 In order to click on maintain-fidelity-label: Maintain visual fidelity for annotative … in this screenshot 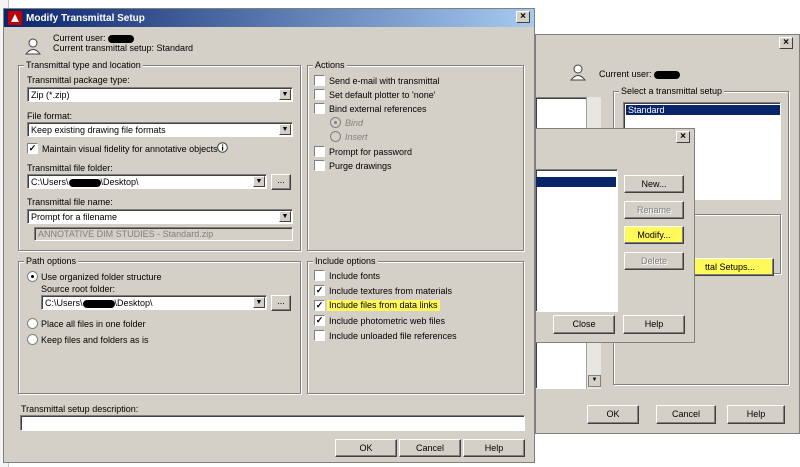, I will do `click(130, 149)`.